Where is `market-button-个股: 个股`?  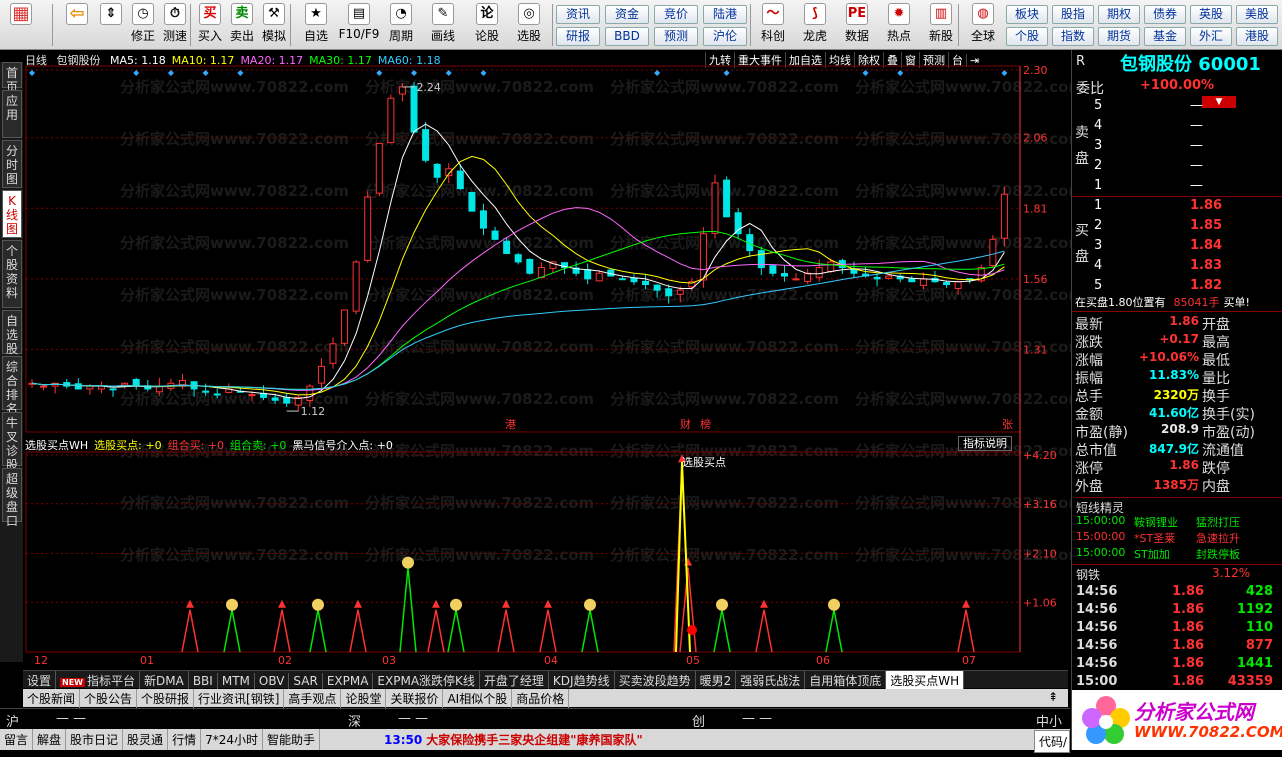 market-button-个股: 个股 is located at coordinates (1027, 36).